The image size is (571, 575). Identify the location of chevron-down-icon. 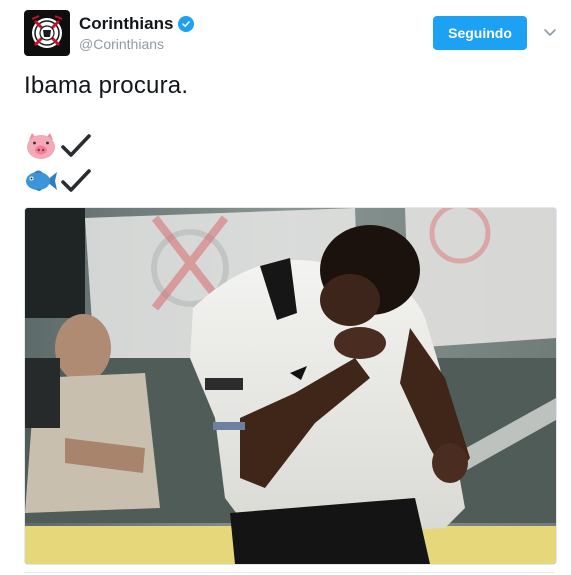
(550, 32).